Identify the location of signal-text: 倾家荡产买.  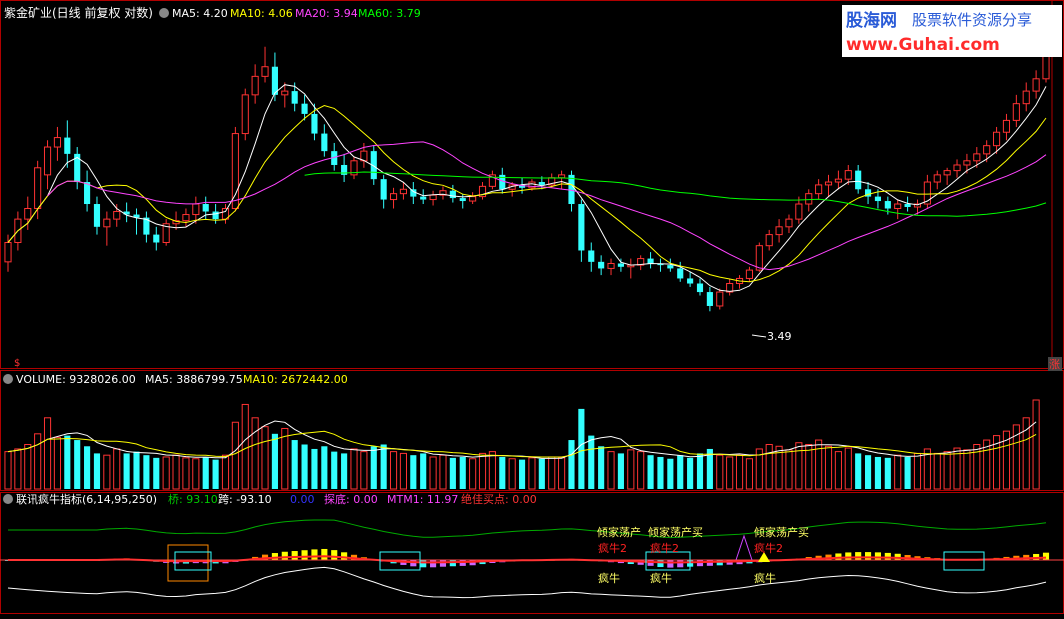
(675, 532).